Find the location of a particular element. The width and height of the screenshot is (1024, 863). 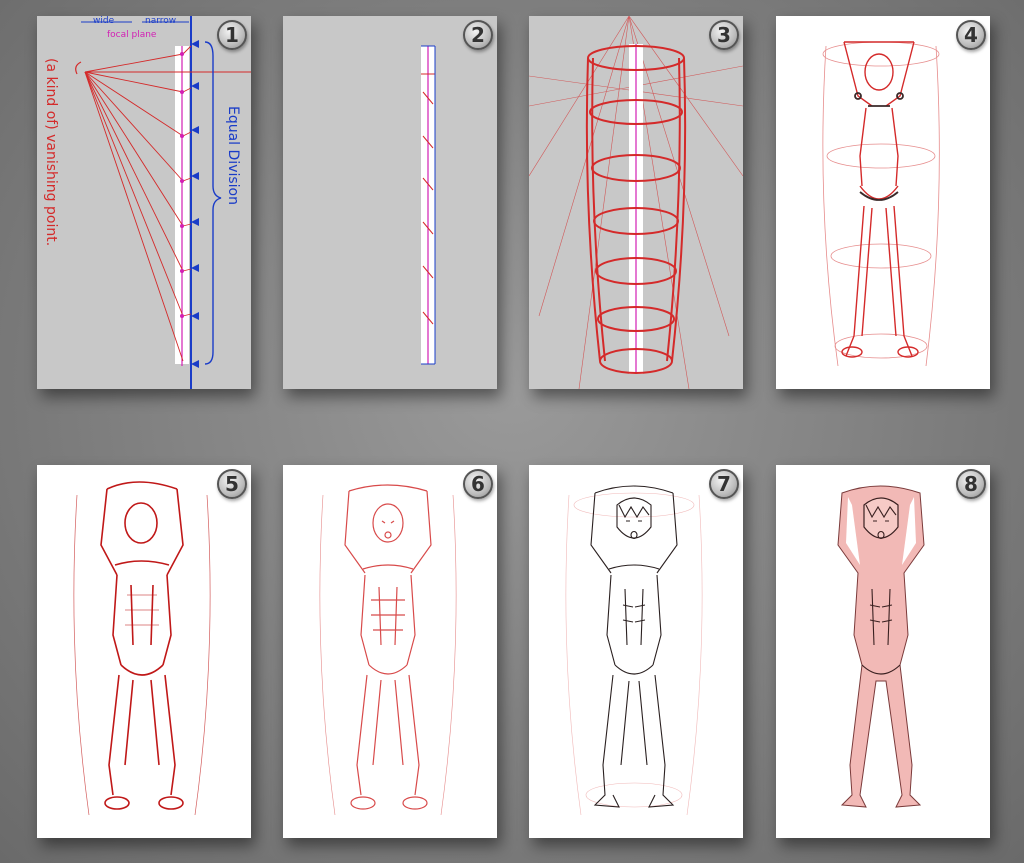

wide-label: wide is located at coordinates (104, 21).